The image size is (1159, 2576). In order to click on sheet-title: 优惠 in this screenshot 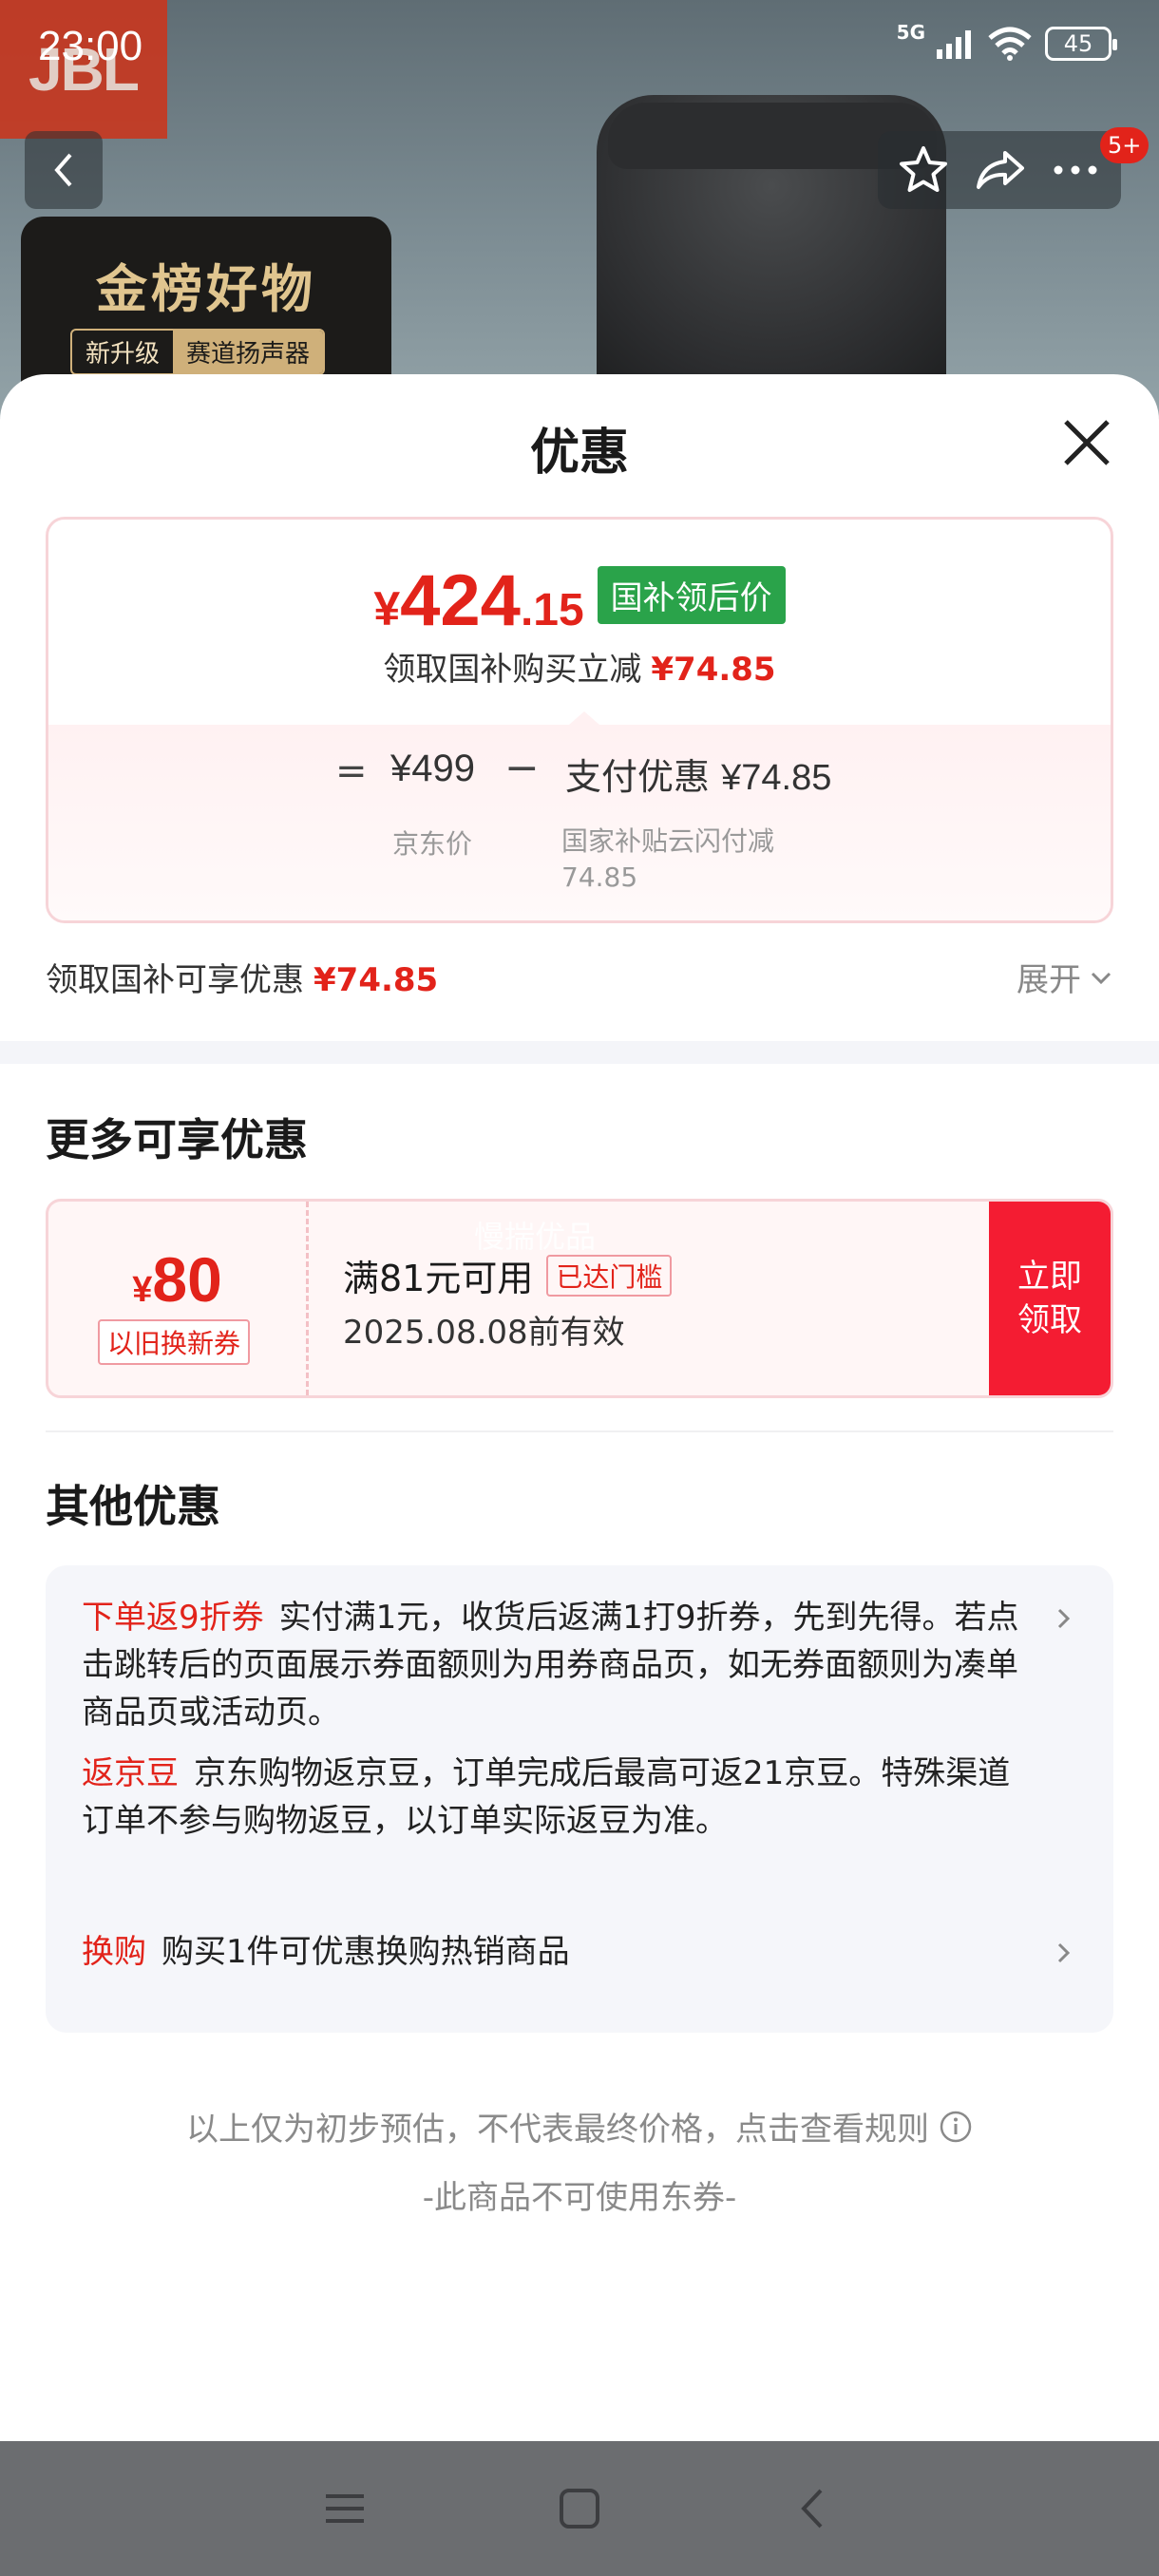, I will do `click(579, 453)`.